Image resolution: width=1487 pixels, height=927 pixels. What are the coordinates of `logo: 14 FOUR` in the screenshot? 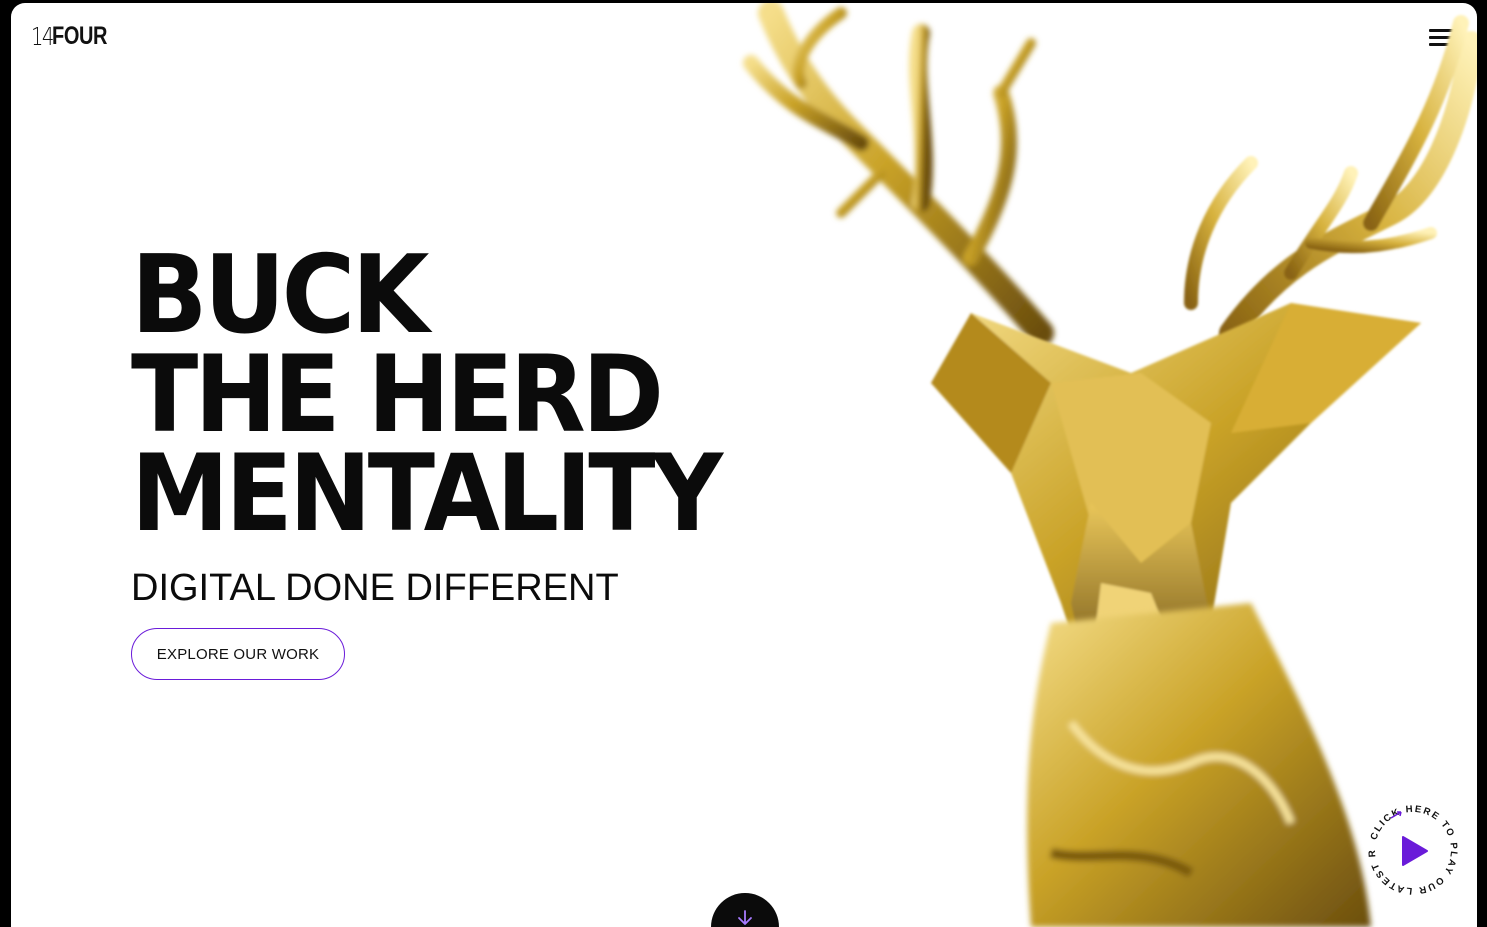 It's located at (76, 36).